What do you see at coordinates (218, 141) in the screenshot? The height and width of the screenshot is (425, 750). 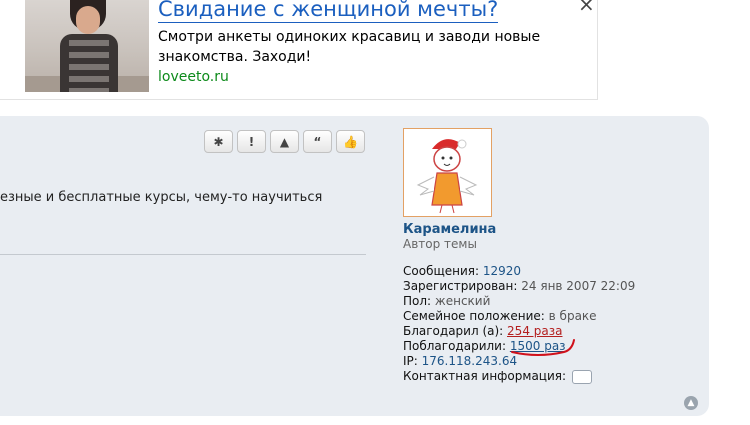 I see `report-button: ✱` at bounding box center [218, 141].